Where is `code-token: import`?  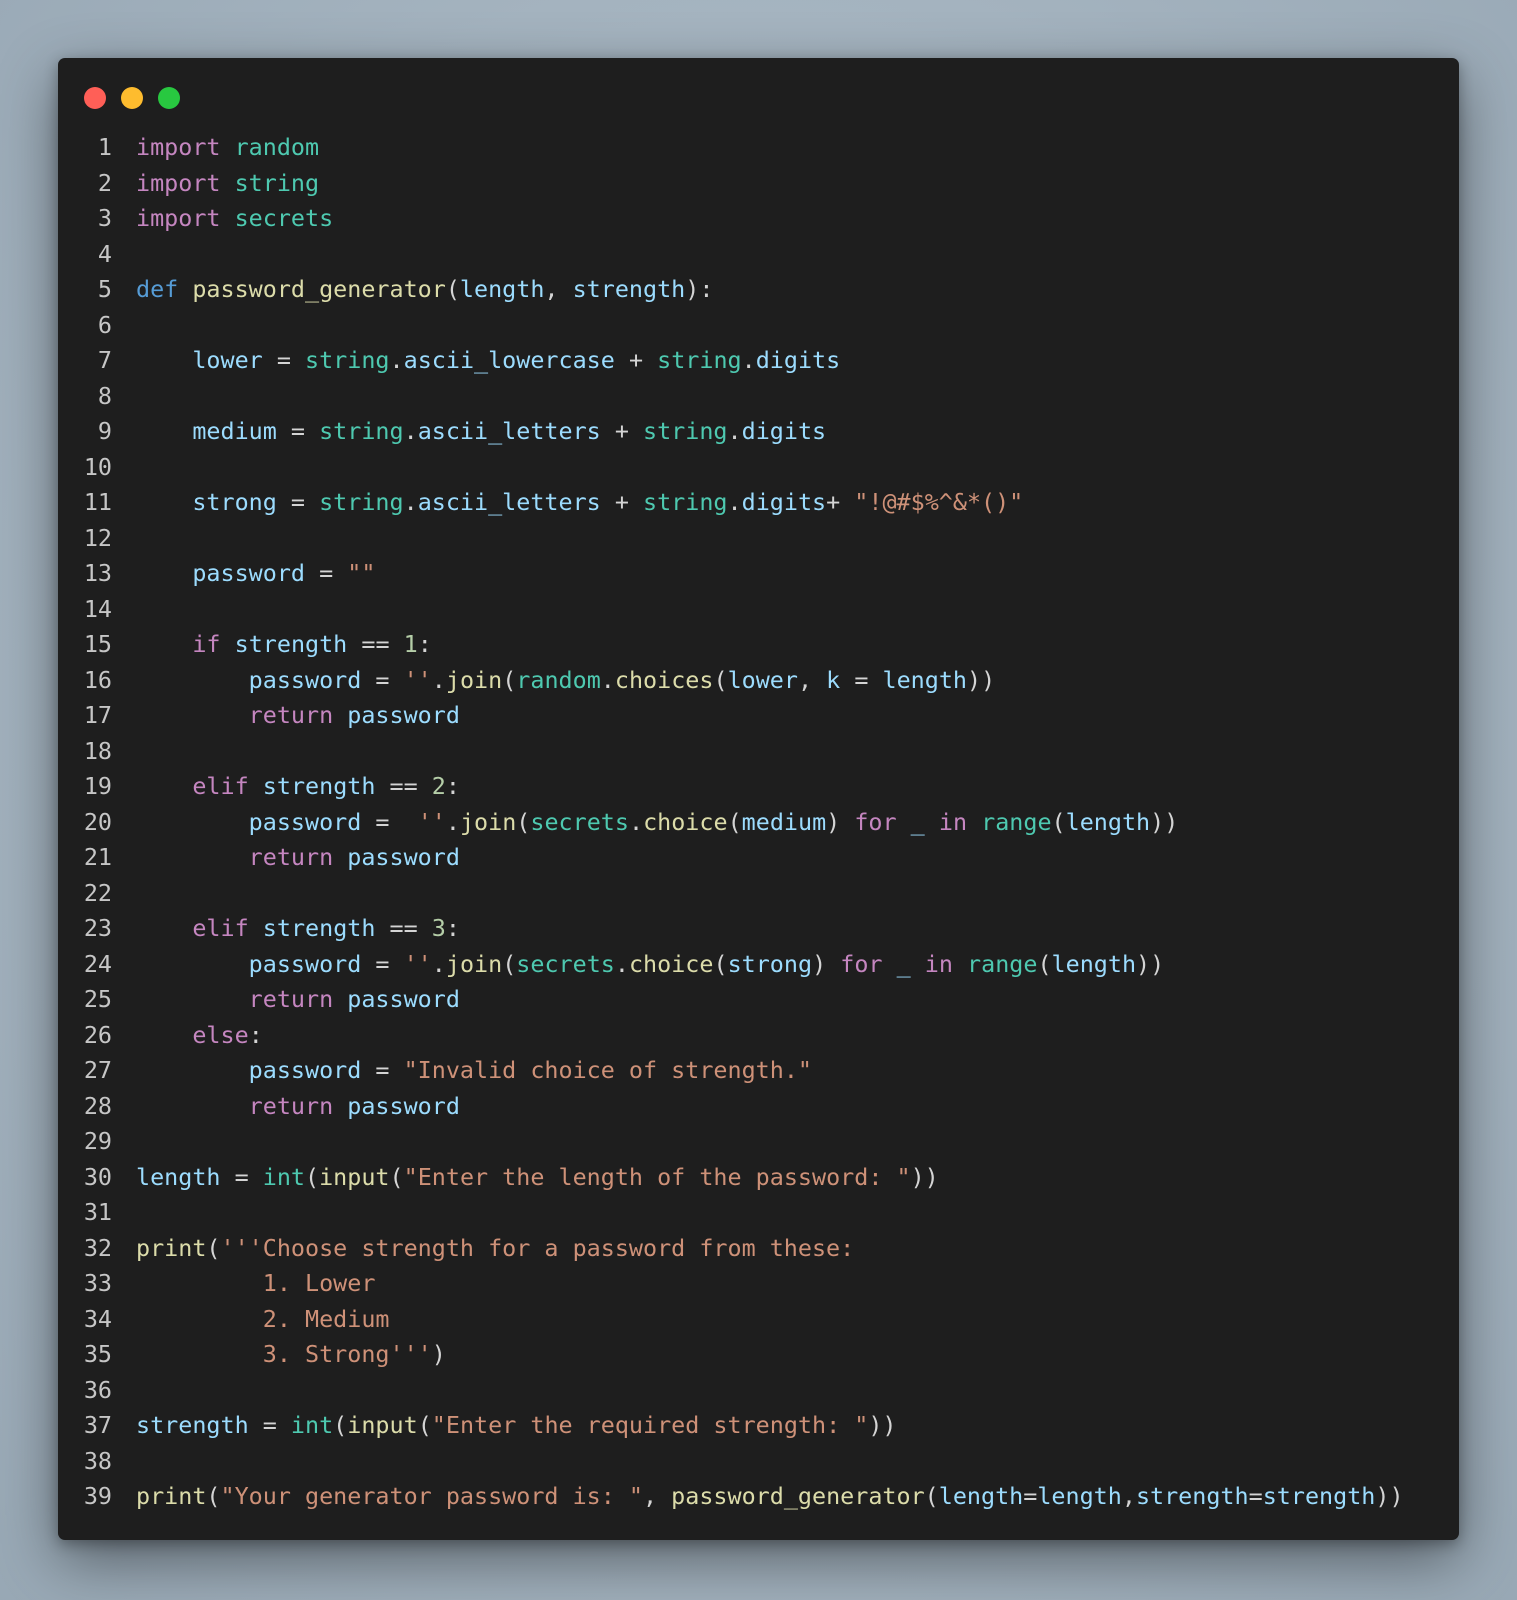
code-token: import is located at coordinates (178, 182).